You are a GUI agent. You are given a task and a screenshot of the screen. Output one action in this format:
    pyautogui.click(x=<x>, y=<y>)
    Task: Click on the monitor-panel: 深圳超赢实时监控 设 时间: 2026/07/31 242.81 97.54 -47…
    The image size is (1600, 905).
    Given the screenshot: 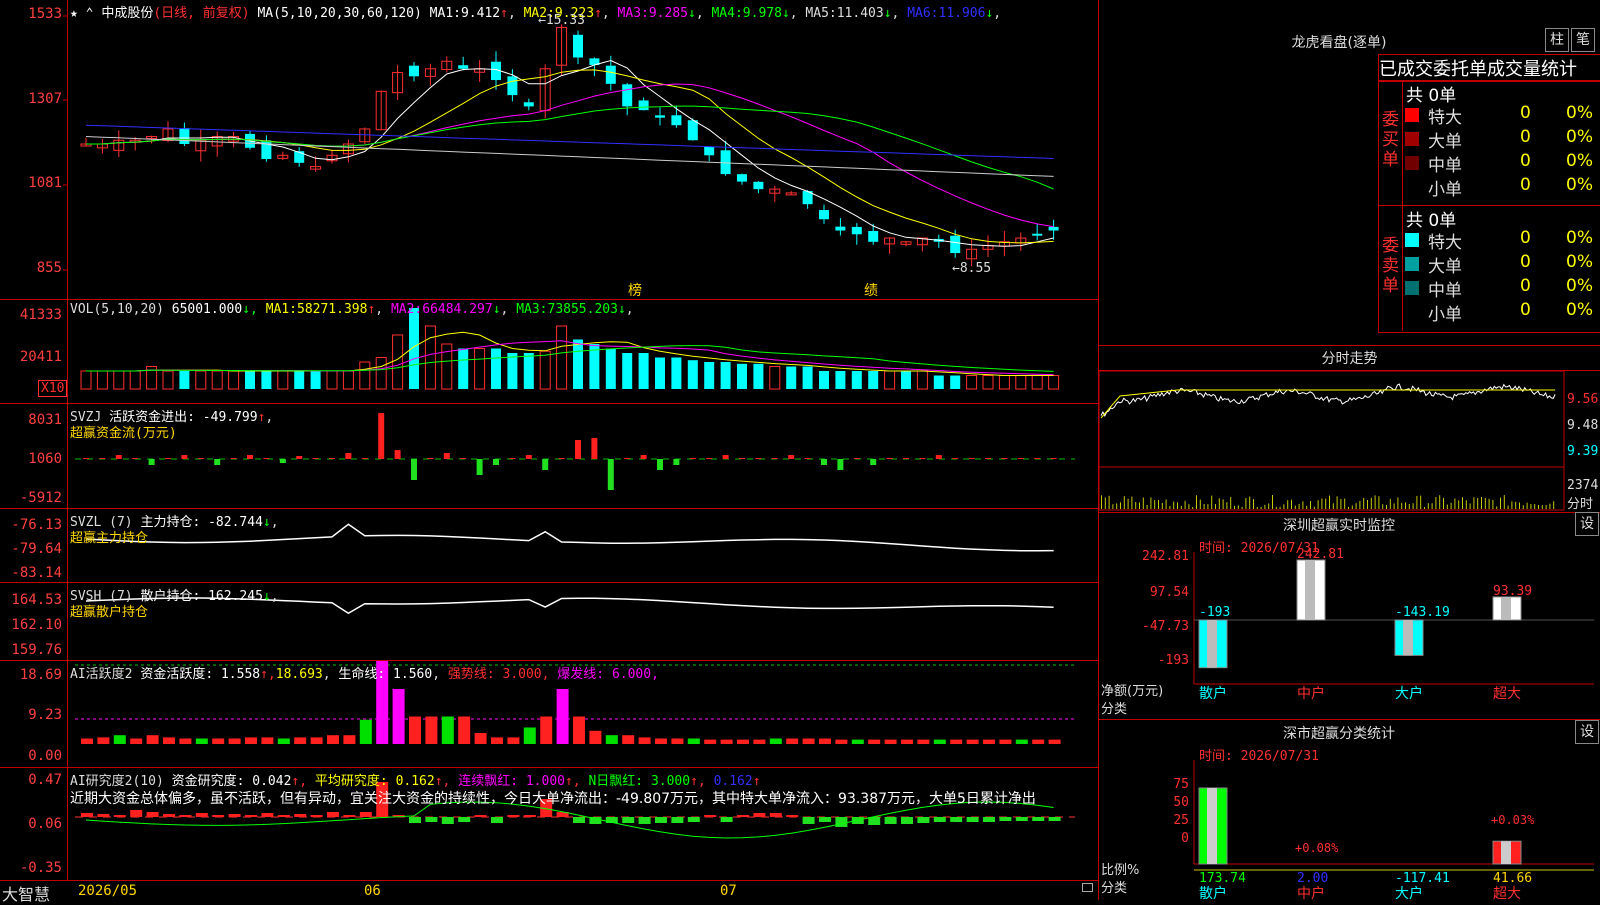 What is the action you would take?
    pyautogui.click(x=1349, y=616)
    